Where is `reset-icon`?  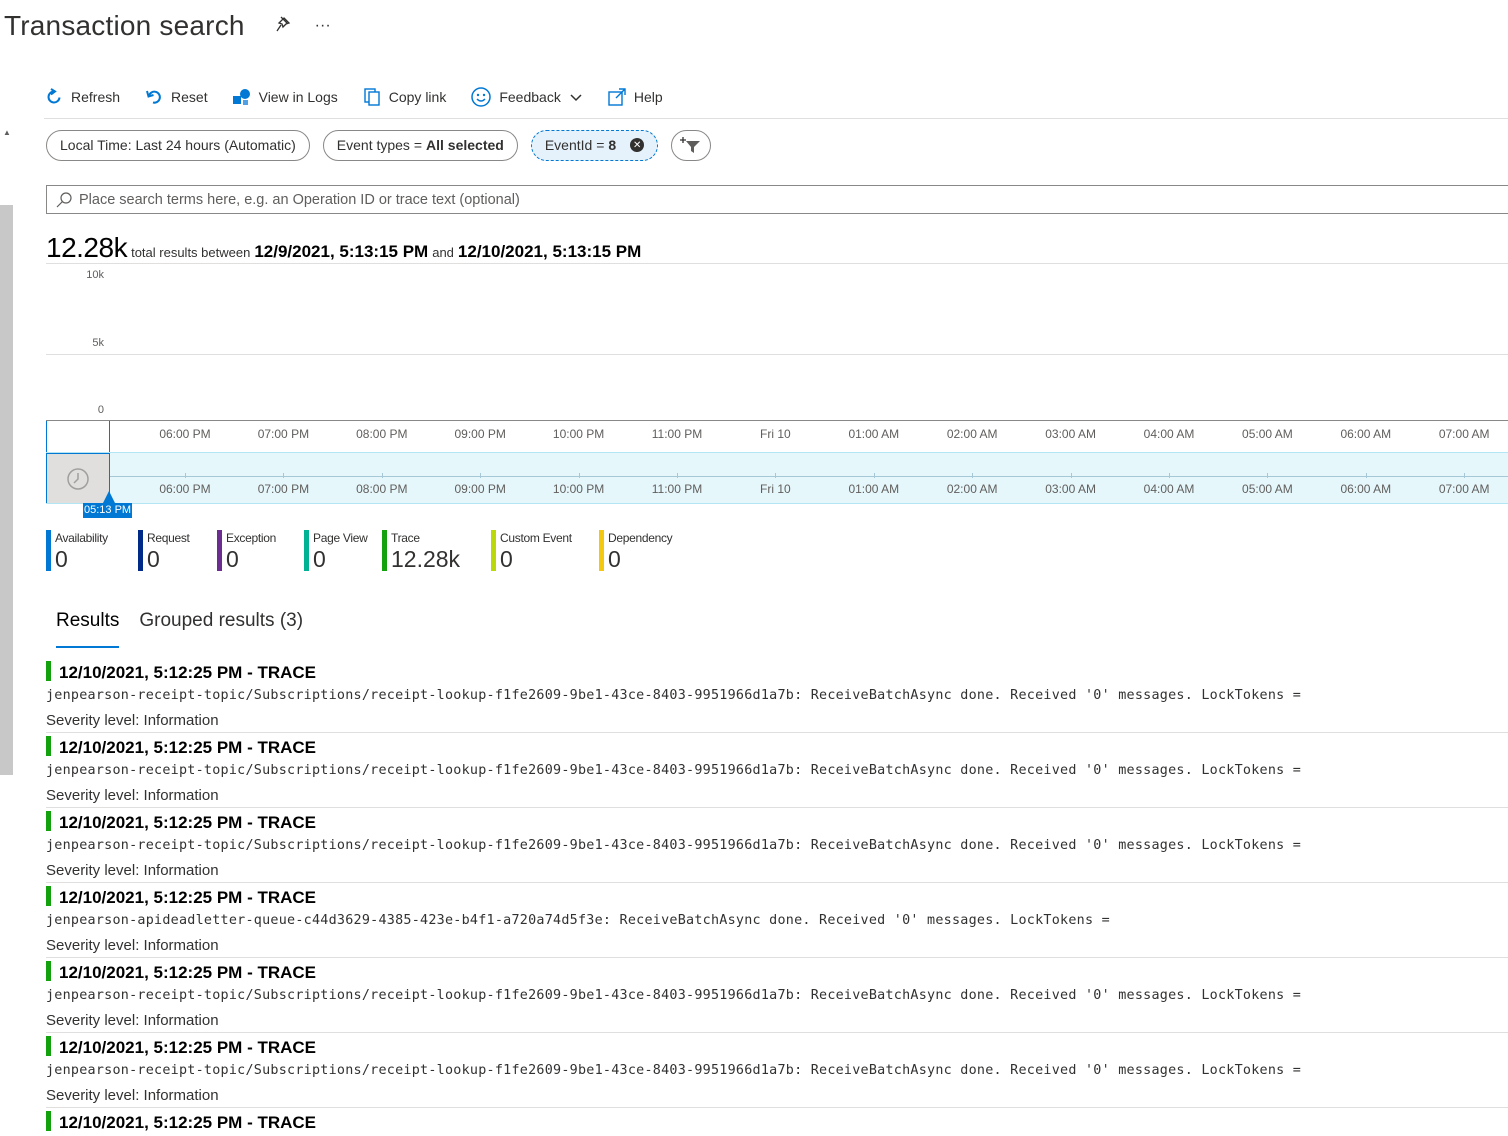
reset-icon is located at coordinates (153, 97).